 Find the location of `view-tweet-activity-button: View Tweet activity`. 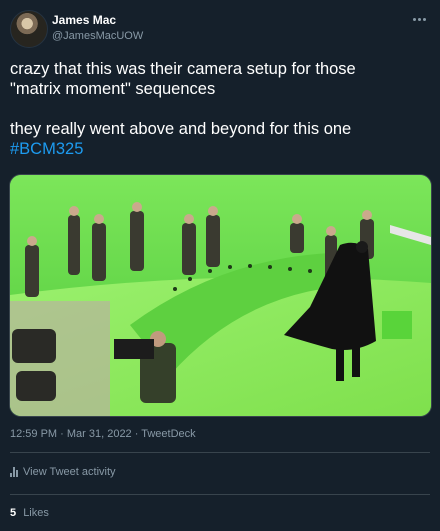

view-tweet-activity-button: View Tweet activity is located at coordinates (63, 472).